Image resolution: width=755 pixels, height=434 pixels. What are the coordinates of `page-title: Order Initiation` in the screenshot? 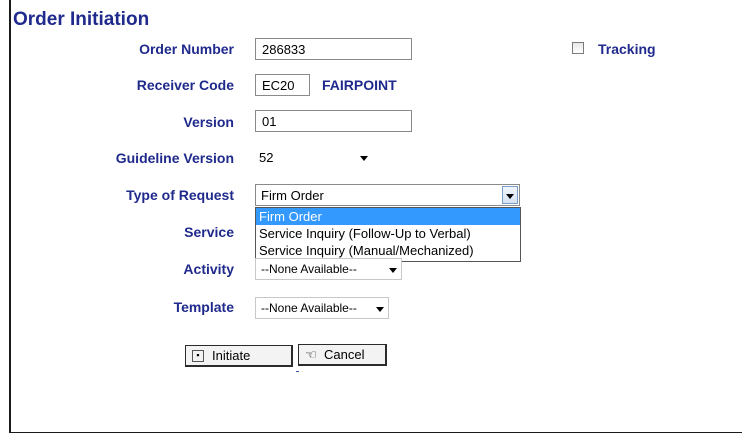 It's located at (81, 19).